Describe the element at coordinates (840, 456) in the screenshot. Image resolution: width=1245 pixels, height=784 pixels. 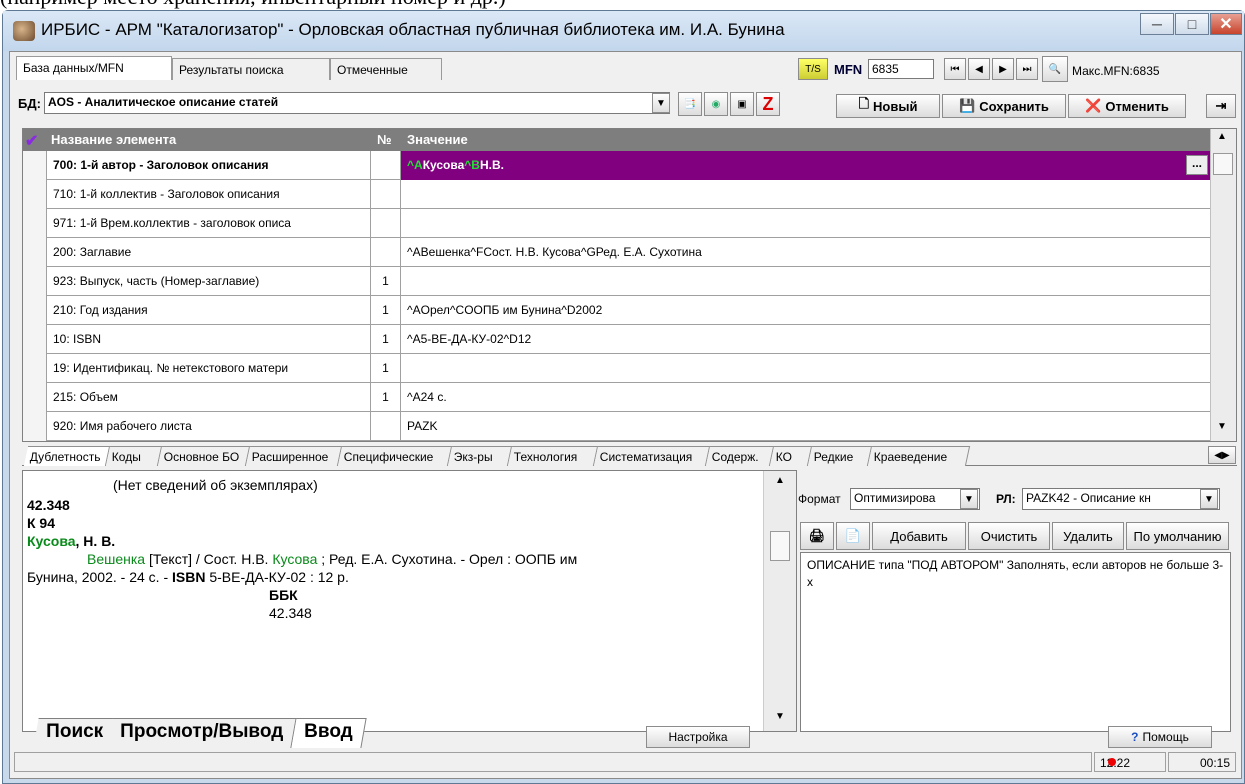
I see `worksheet-tab: Редкие` at that location.